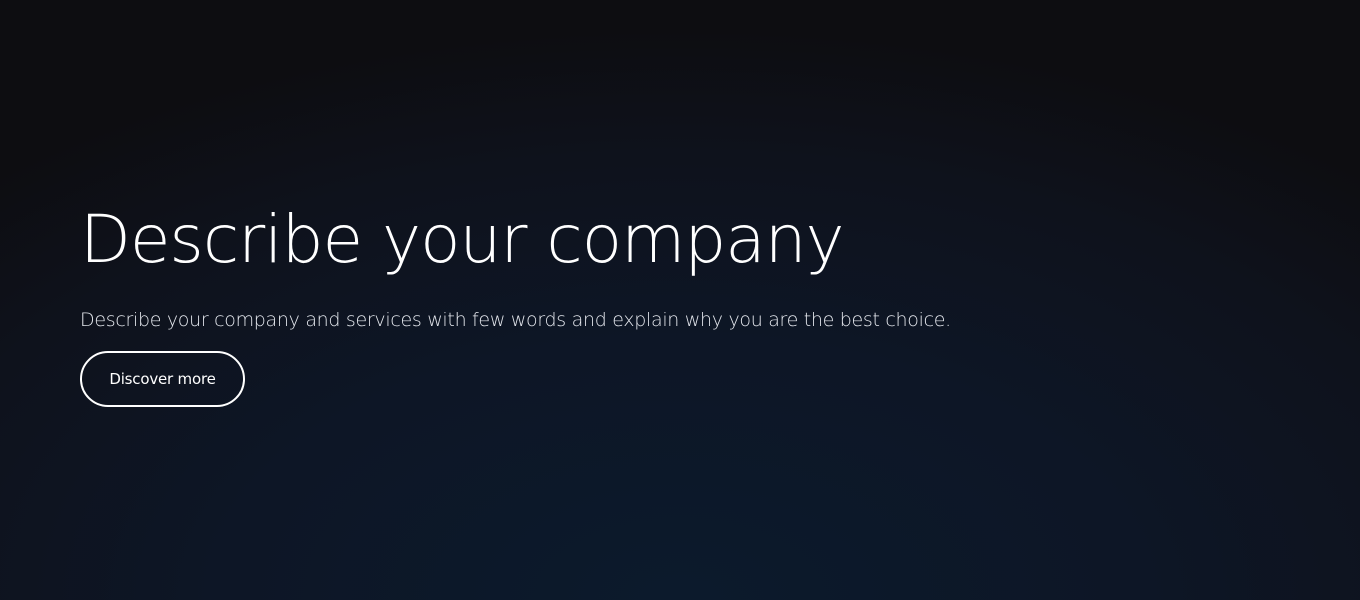 This screenshot has width=1360, height=600. I want to click on hero-title: Describe your company, so click(462, 239).